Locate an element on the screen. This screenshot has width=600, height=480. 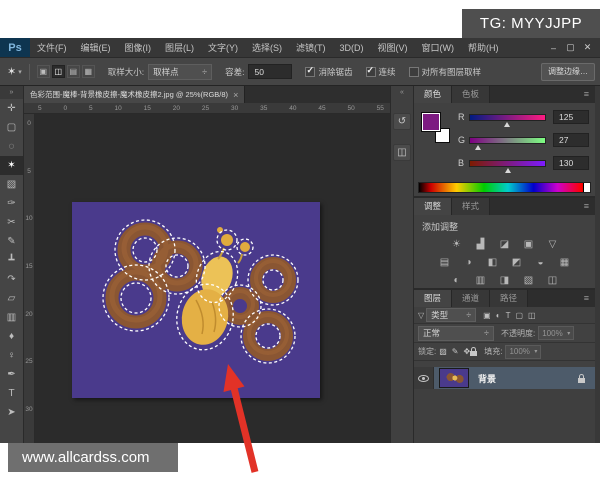
menu-item: 3D(D) is located at coordinates (352, 48).